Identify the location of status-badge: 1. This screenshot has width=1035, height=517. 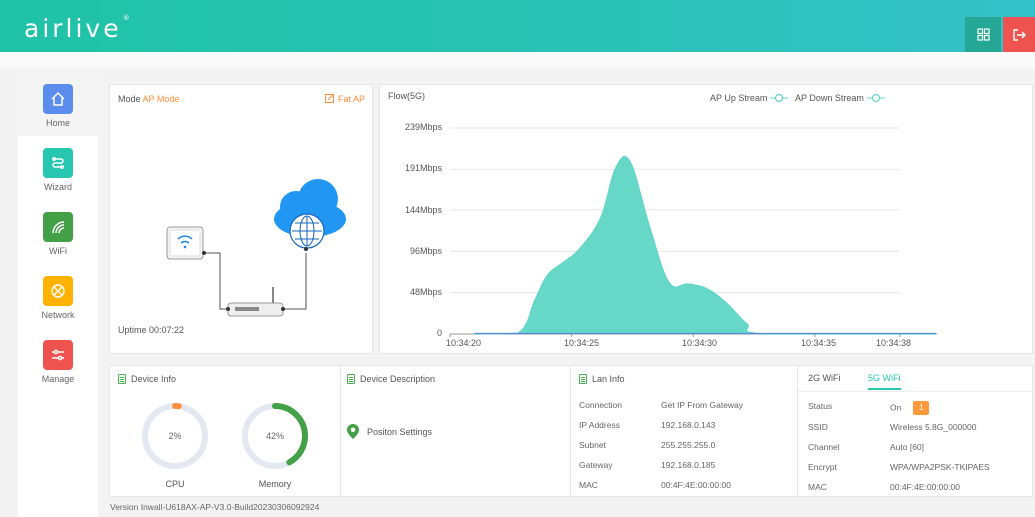
(921, 408).